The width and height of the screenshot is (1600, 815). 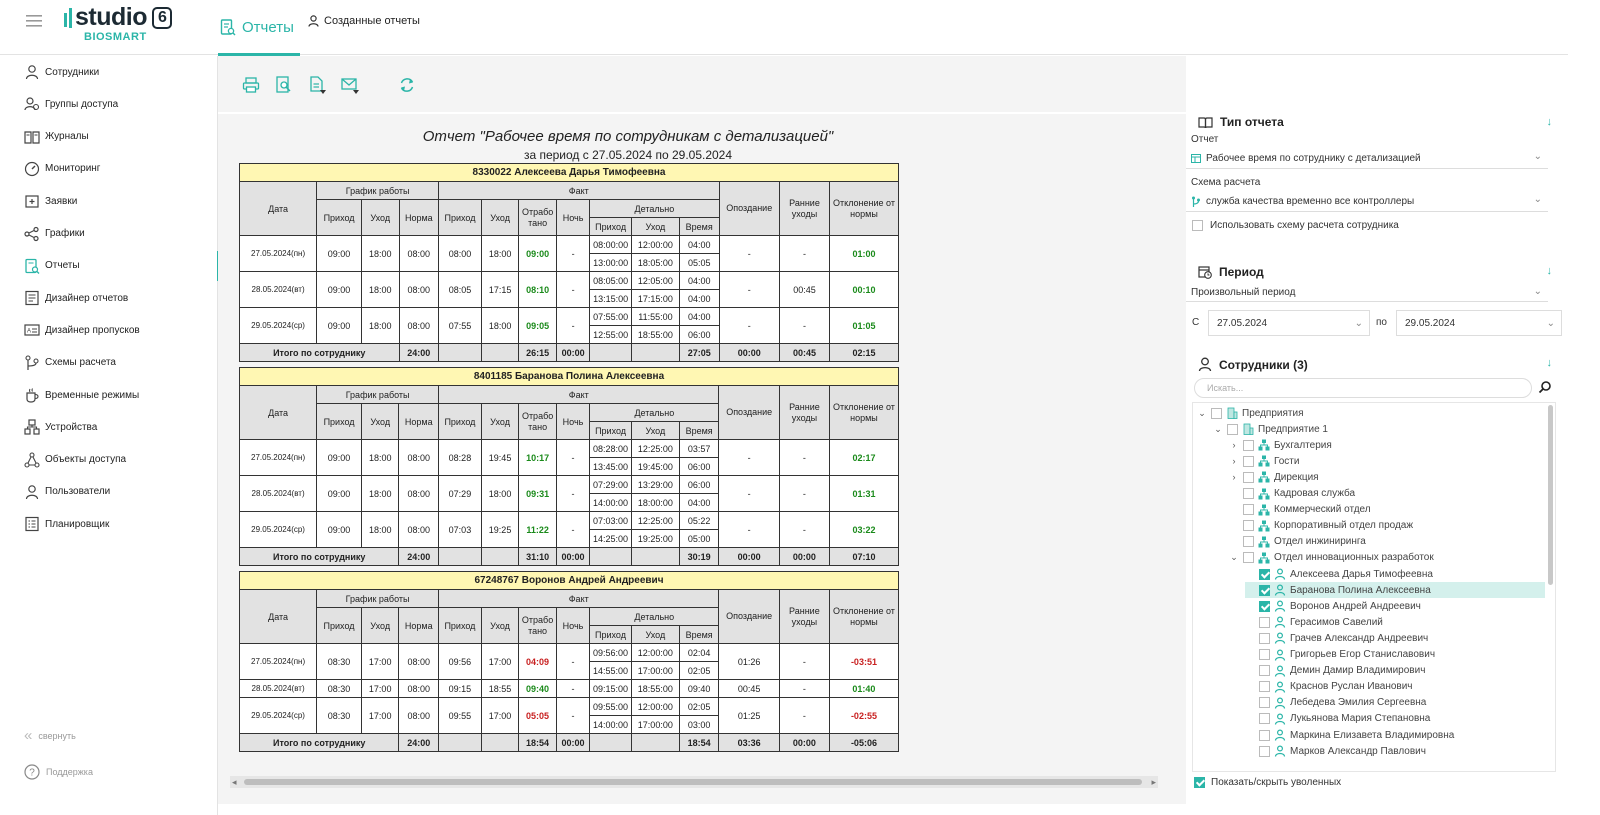 I want to click on report-type-section-header: Тип отчета, so click(x=1241, y=122).